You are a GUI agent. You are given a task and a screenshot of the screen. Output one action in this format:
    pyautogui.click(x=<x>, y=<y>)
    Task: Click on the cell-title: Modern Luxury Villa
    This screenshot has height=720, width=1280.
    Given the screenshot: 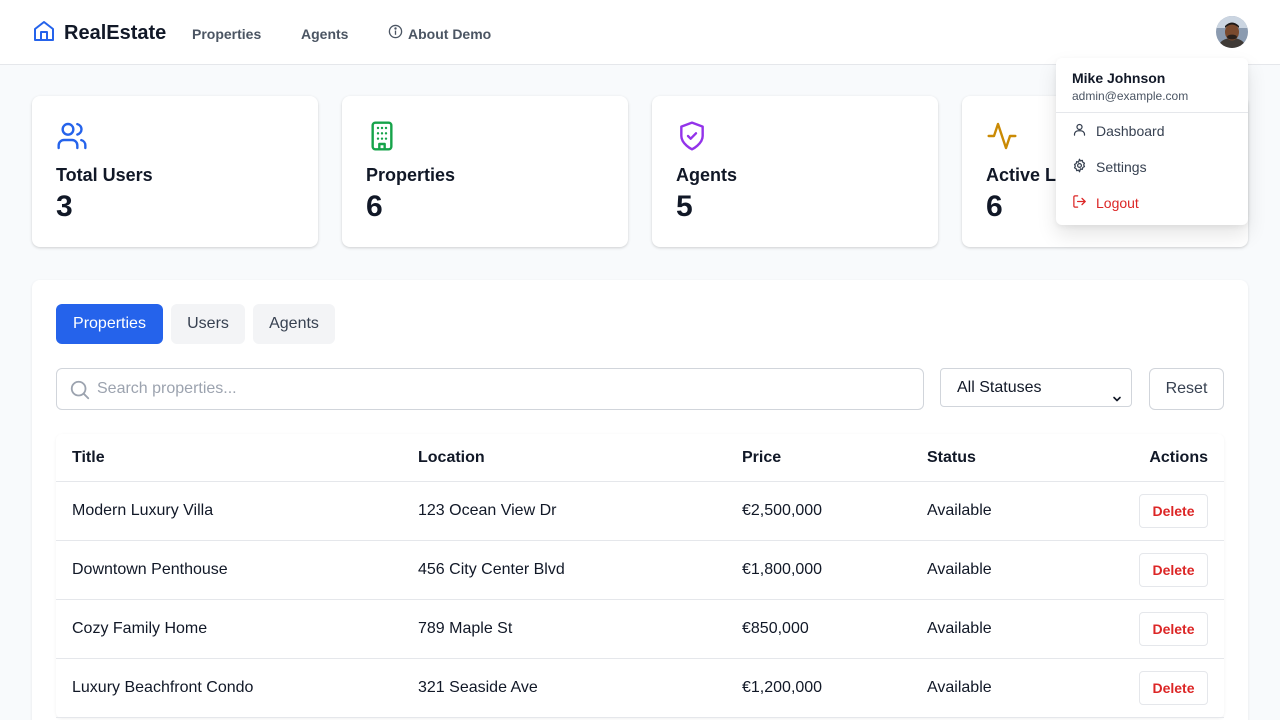 What is the action you would take?
    pyautogui.click(x=143, y=510)
    